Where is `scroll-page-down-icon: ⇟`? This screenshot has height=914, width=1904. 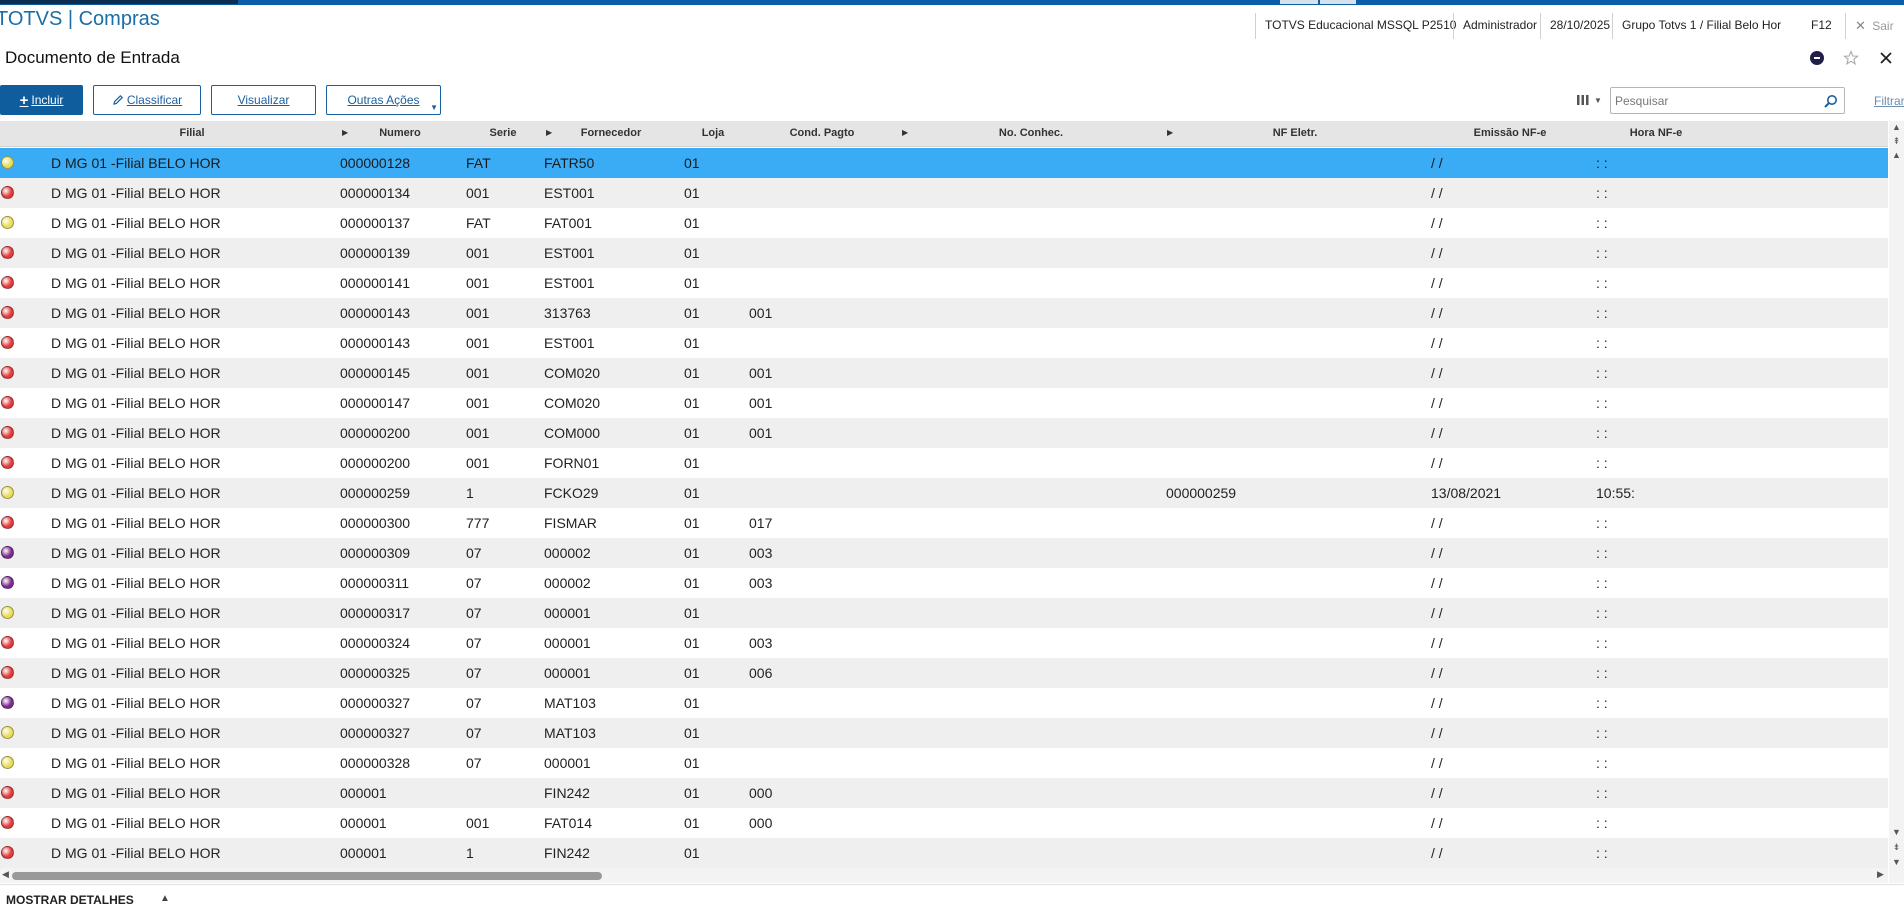
scroll-page-down-icon: ⇟ is located at coordinates (1896, 847).